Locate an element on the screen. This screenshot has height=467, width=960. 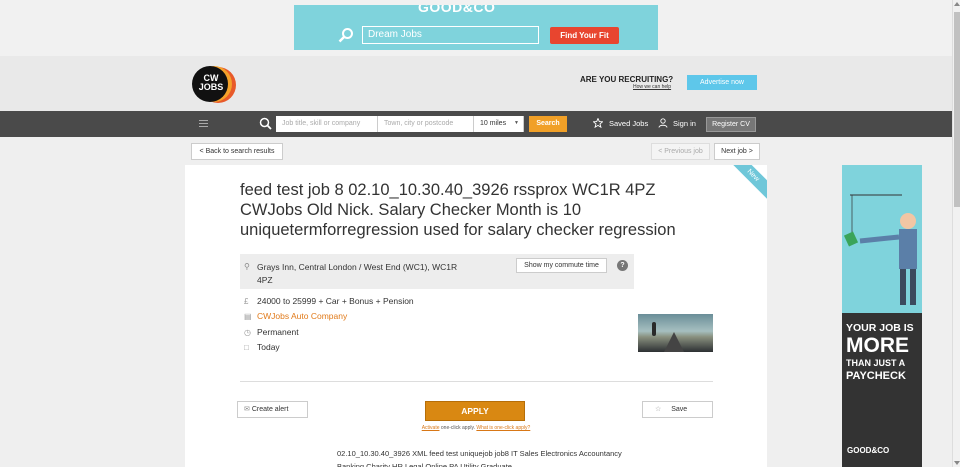
mail-icon: ✉ is located at coordinates (247, 409).